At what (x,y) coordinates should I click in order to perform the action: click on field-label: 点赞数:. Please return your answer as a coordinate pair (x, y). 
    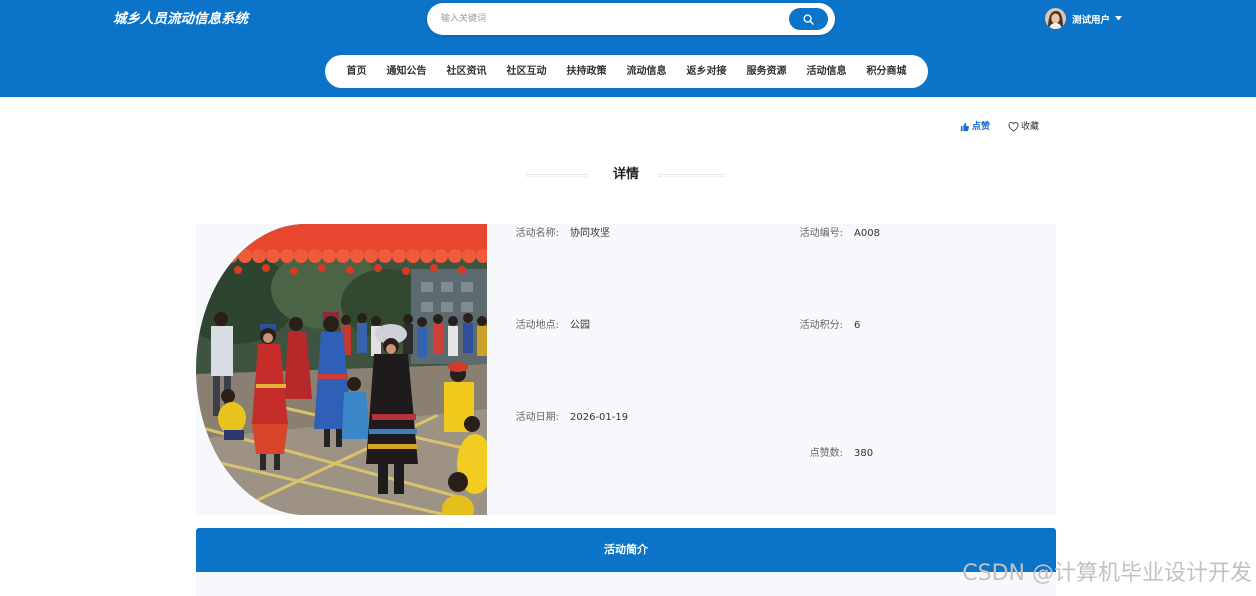
    Looking at the image, I should click on (826, 453).